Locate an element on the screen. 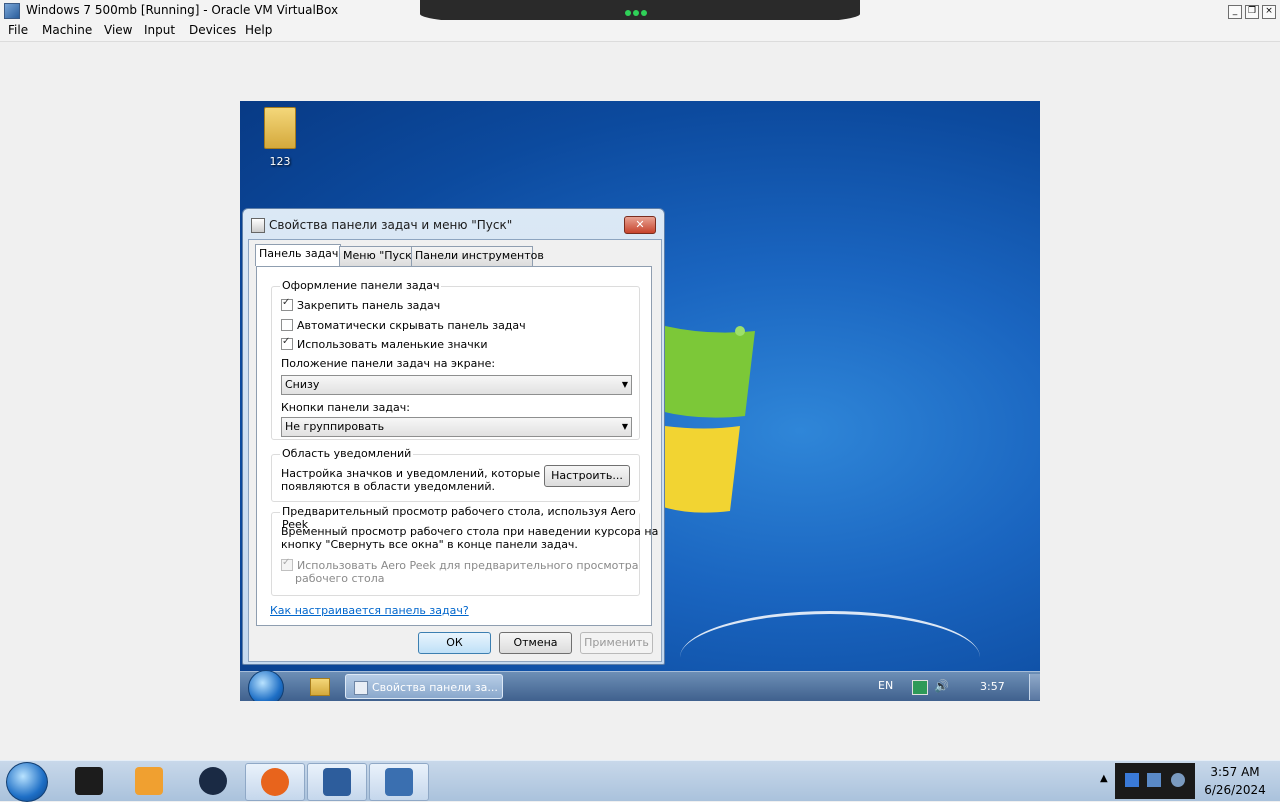  notification-text-line1: Настройка значков и уведомлений, которые is located at coordinates (411, 473).